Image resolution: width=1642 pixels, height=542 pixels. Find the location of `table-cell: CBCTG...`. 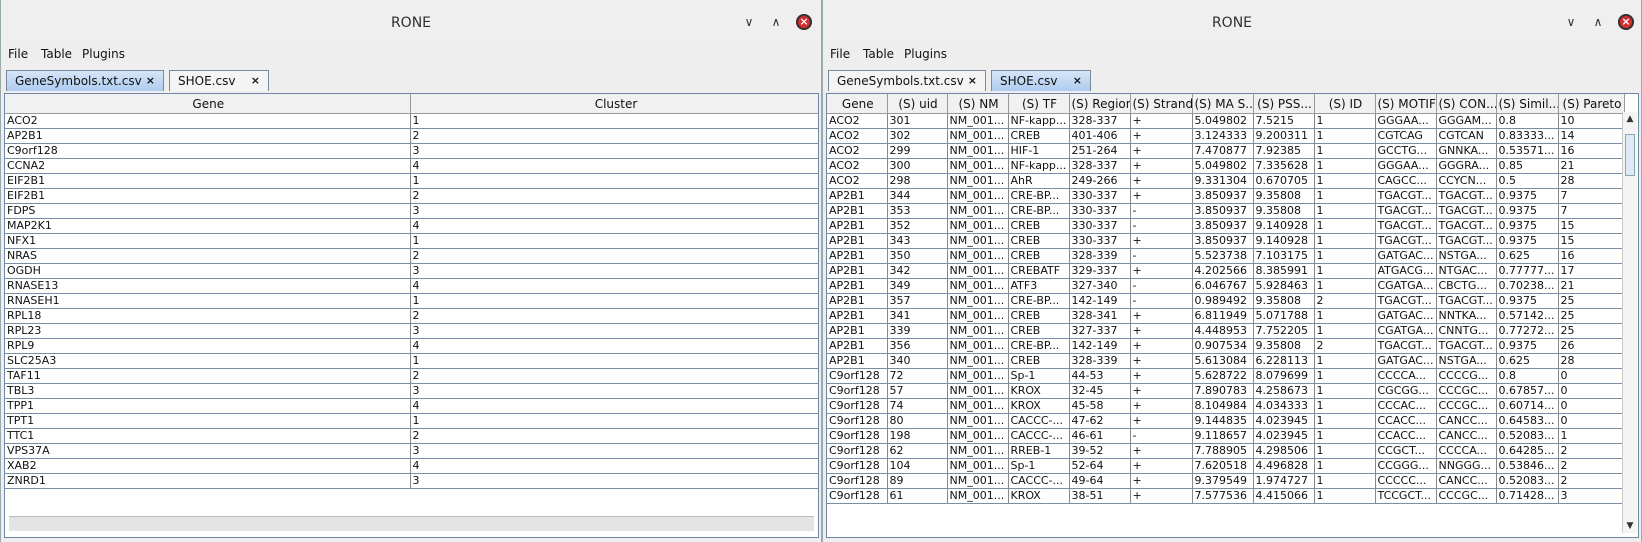

table-cell: CBCTG... is located at coordinates (1466, 286).